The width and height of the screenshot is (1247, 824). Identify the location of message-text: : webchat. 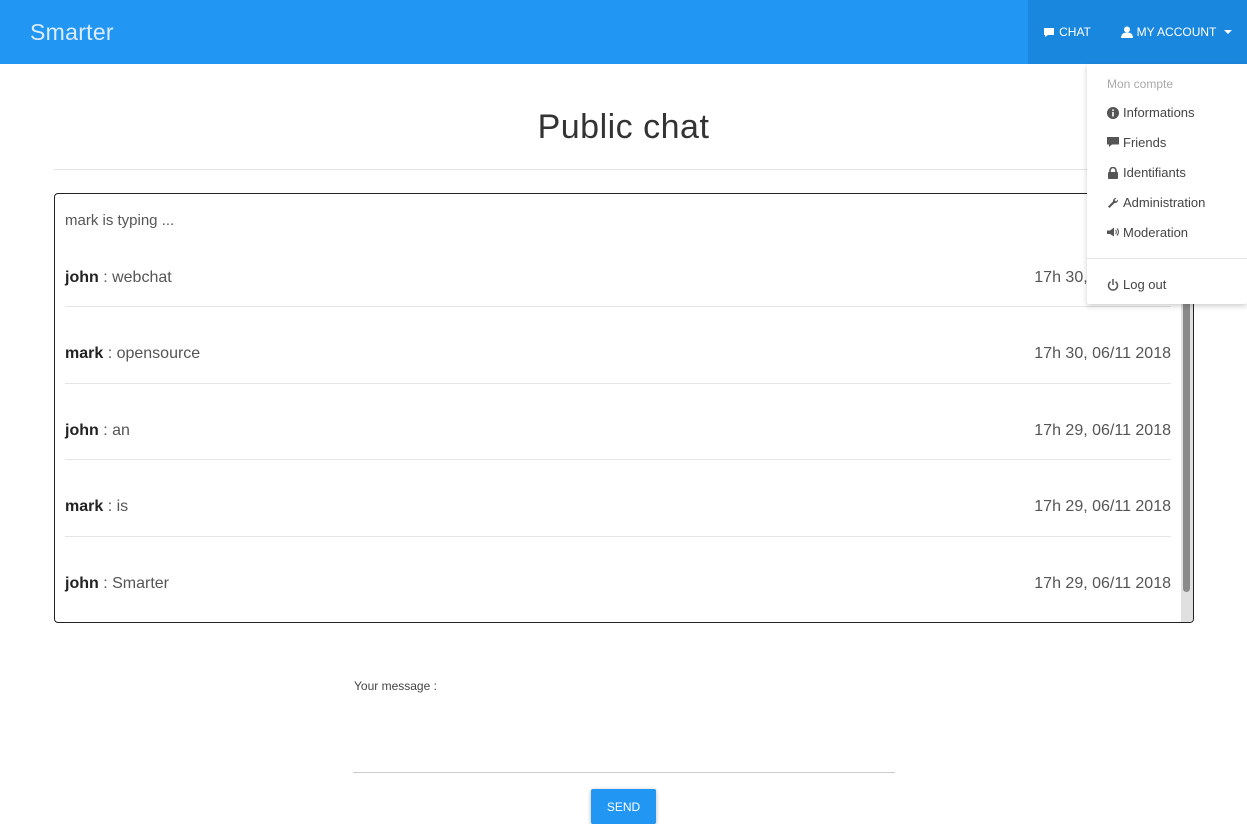
(135, 277).